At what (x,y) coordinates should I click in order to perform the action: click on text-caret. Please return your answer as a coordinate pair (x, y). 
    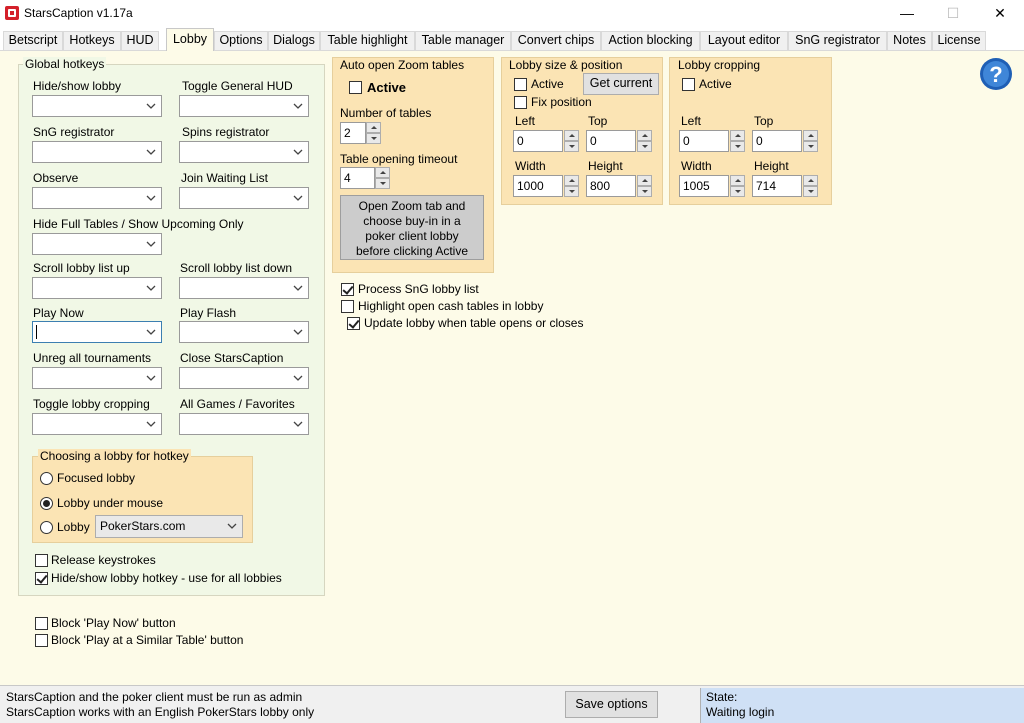
    Looking at the image, I should click on (36, 332).